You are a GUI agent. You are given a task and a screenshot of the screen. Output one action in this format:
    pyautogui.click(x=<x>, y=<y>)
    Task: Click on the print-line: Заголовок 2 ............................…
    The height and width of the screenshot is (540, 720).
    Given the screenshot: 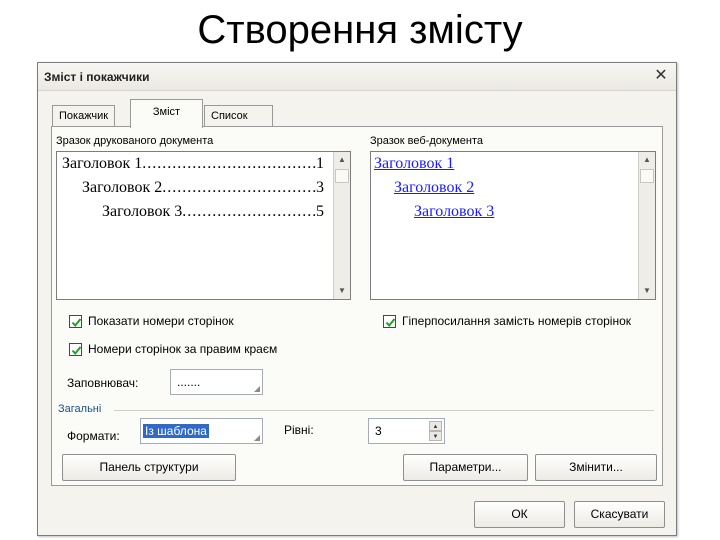 What is the action you would take?
    pyautogui.click(x=203, y=188)
    